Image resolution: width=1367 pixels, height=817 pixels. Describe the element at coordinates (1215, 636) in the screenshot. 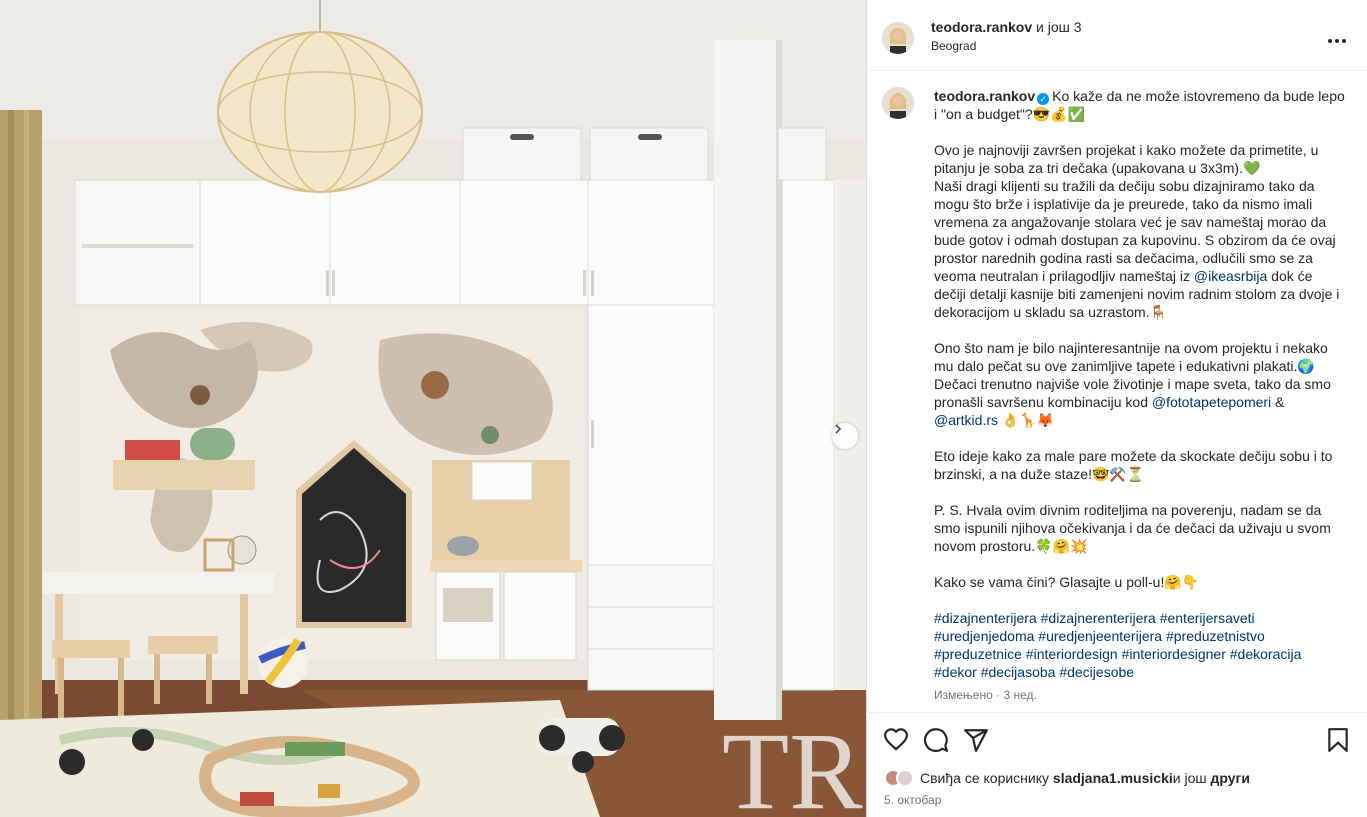

I see `hashtag: #preduzetnistvo` at that location.